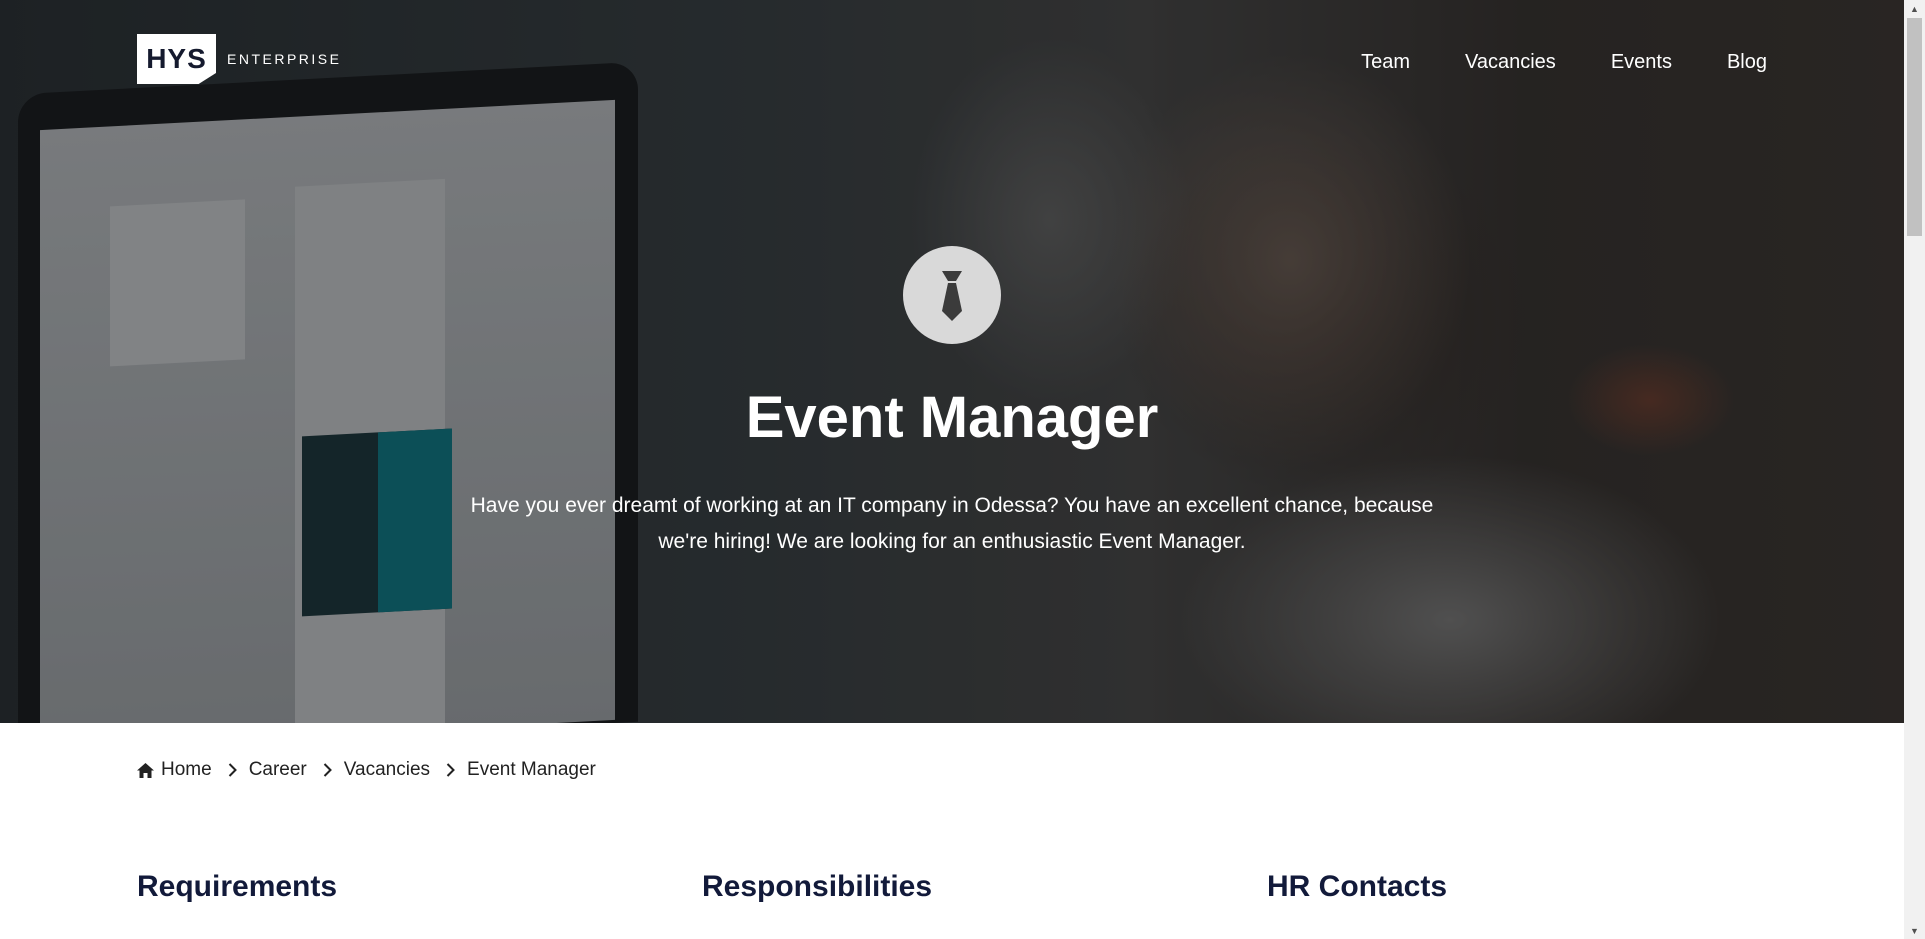 The width and height of the screenshot is (1925, 939). Describe the element at coordinates (186, 770) in the screenshot. I see `breadcrumb-home: Home` at that location.